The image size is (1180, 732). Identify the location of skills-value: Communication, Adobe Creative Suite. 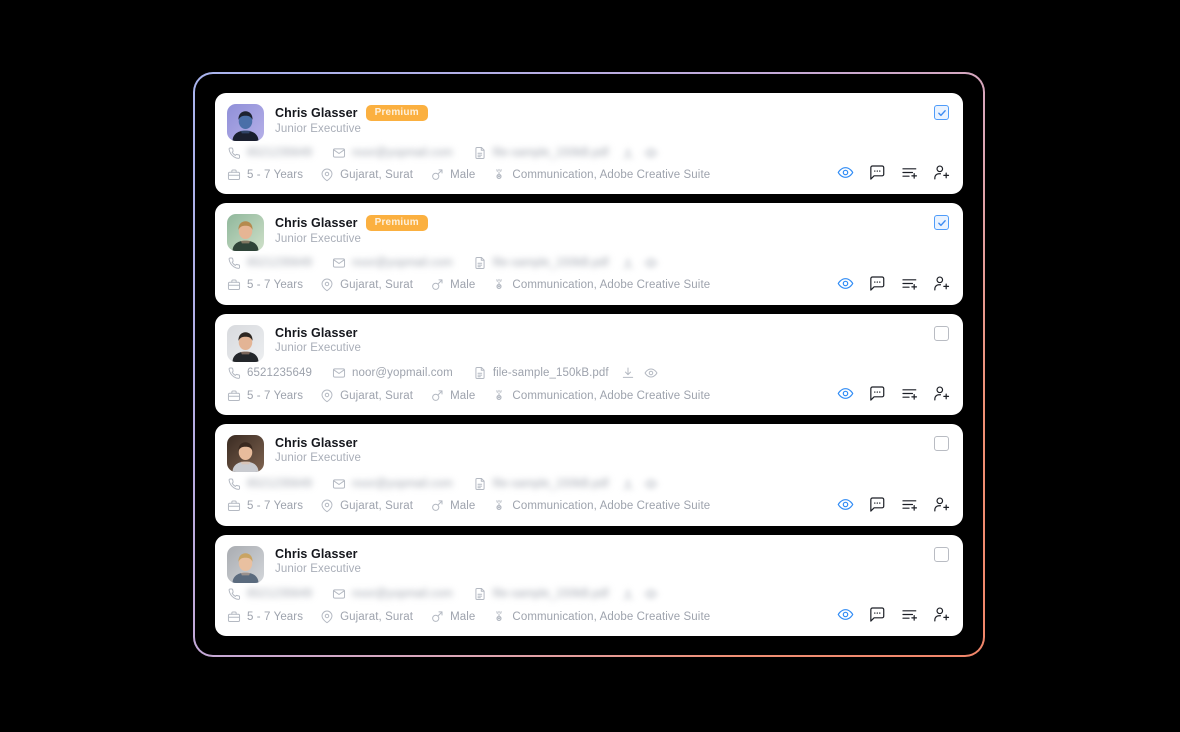
(611, 285).